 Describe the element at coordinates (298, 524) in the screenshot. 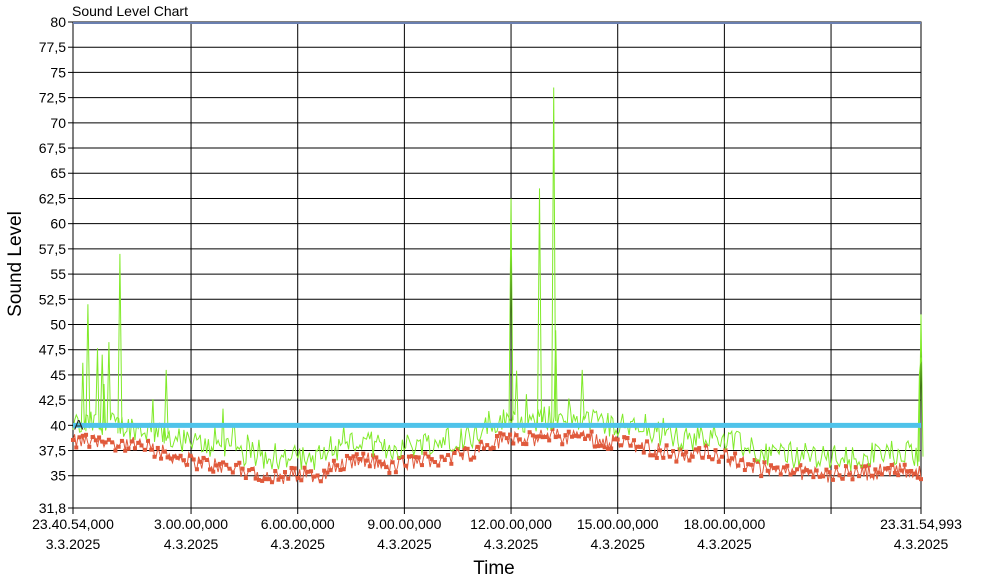

I see `x-tick-label-time: 6.00.00,000` at that location.